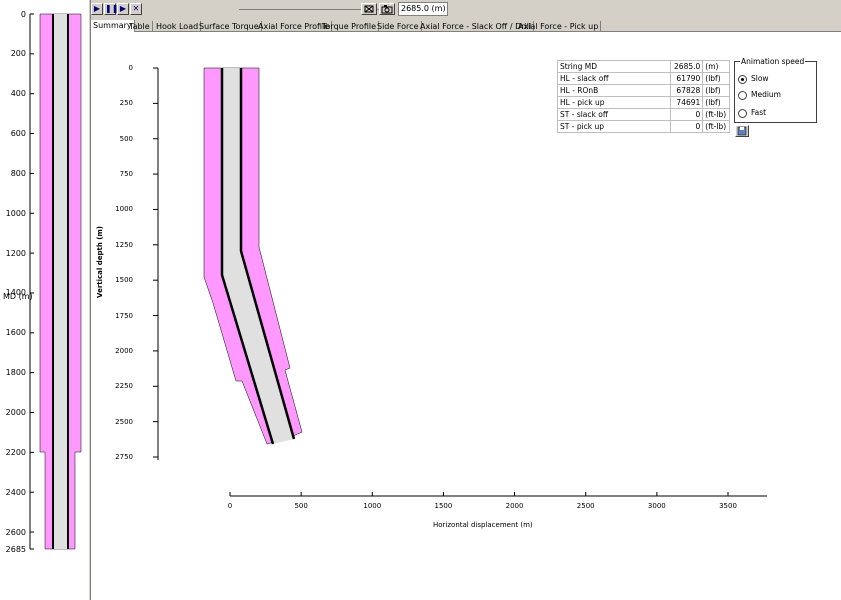  I want to click on md-axis-label: MD (m), so click(18, 296).